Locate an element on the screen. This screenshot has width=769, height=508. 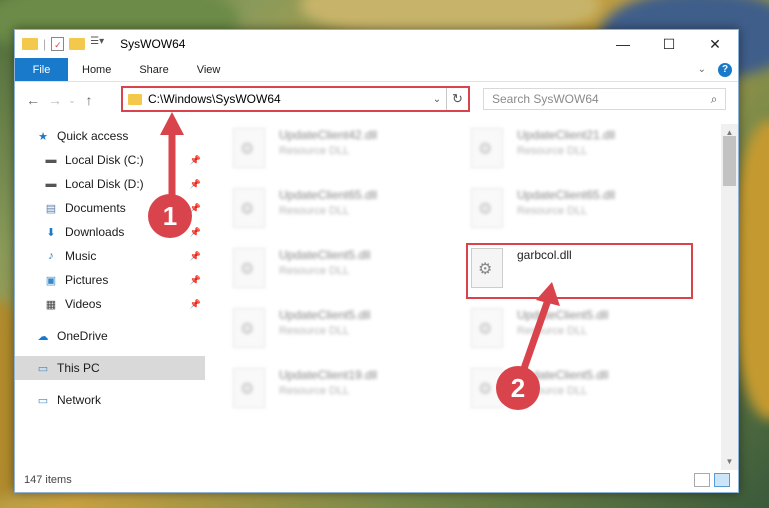
file-item: UpdateClient42.dll Resource DLL is located at coordinates (333, 151).